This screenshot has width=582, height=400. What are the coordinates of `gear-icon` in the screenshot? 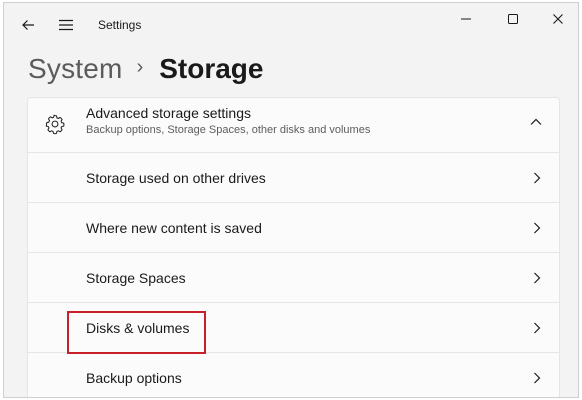 It's located at (55, 124).